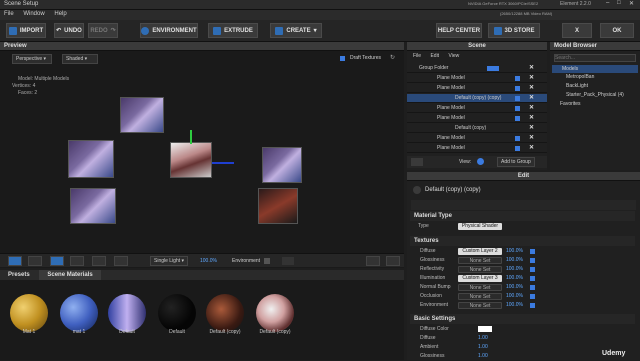 The image size is (640, 361). What do you see at coordinates (70, 275) in the screenshot?
I see `tab-scene-materials: Scene Materials` at bounding box center [70, 275].